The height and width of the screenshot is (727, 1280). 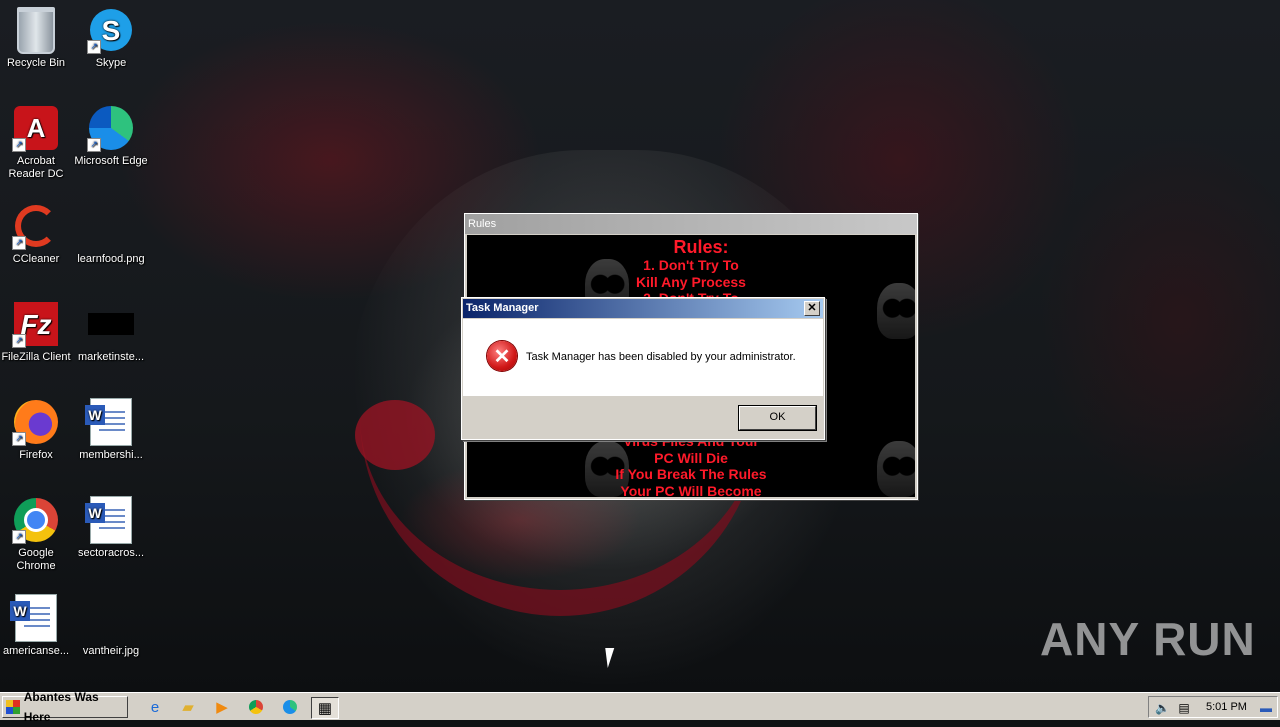 I want to click on folder-icon: ▰, so click(x=188, y=707).